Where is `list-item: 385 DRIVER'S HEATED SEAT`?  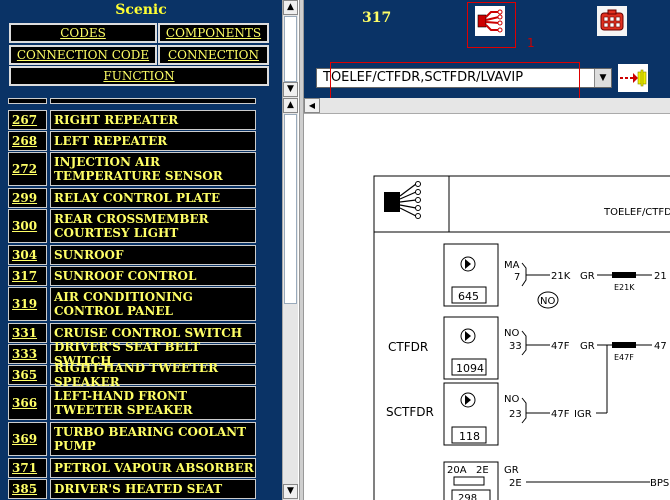 list-item: 385 DRIVER'S HEATED SEAT is located at coordinates (132, 489).